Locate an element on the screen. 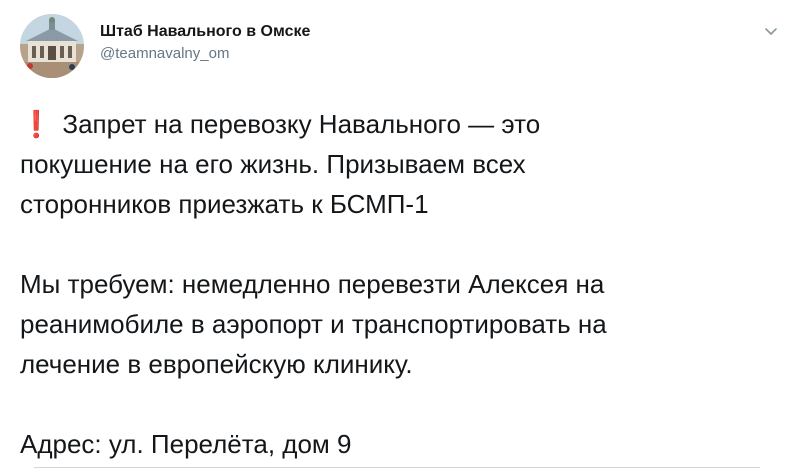 The width and height of the screenshot is (800, 472). chevron-down-icon is located at coordinates (771, 31).